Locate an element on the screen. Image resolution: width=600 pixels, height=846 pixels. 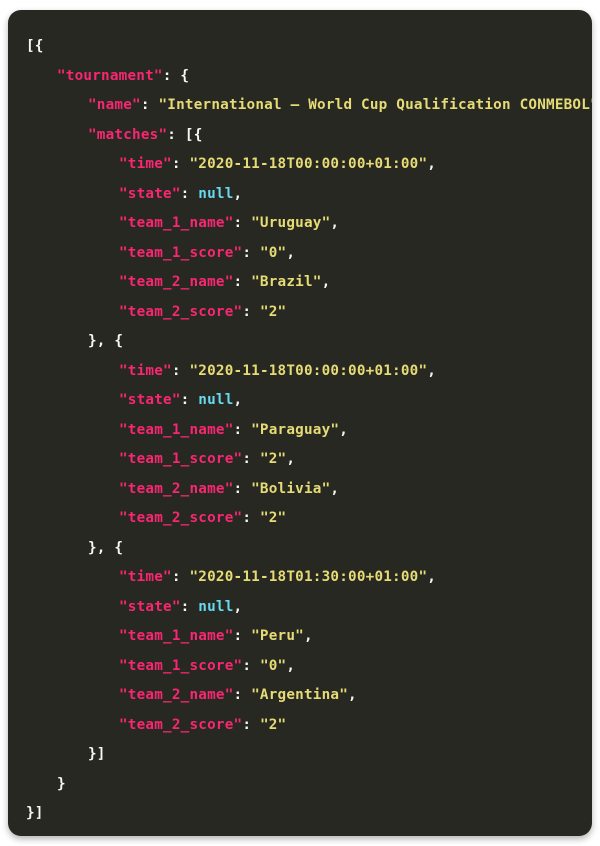
json-key: "tournament" is located at coordinates (110, 75).